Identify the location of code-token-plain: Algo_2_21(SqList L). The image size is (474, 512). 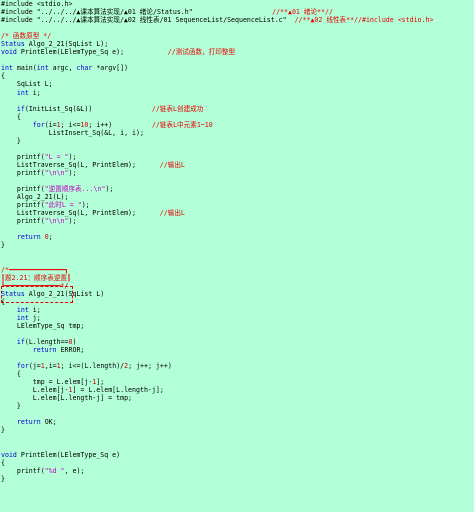
(64, 293).